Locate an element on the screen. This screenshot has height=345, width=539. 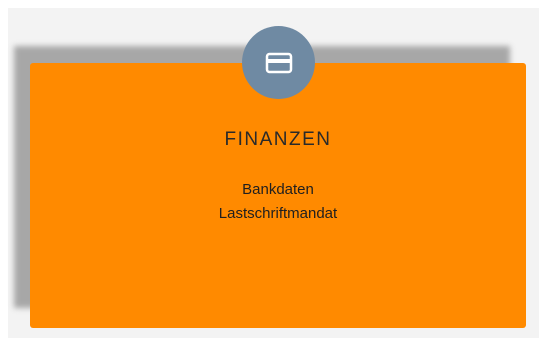
tile-title: FINANZEN is located at coordinates (278, 139).